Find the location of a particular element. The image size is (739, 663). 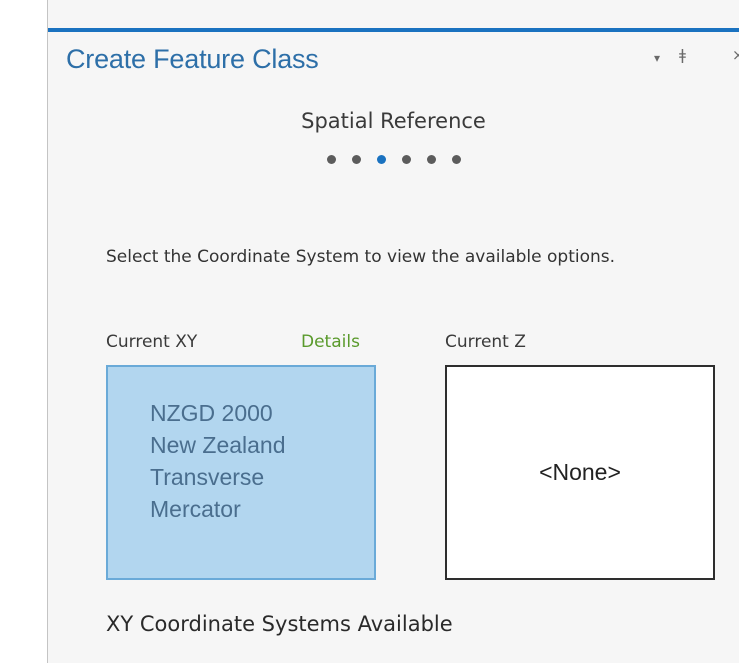

pane-title: Create Feature Class is located at coordinates (192, 59).